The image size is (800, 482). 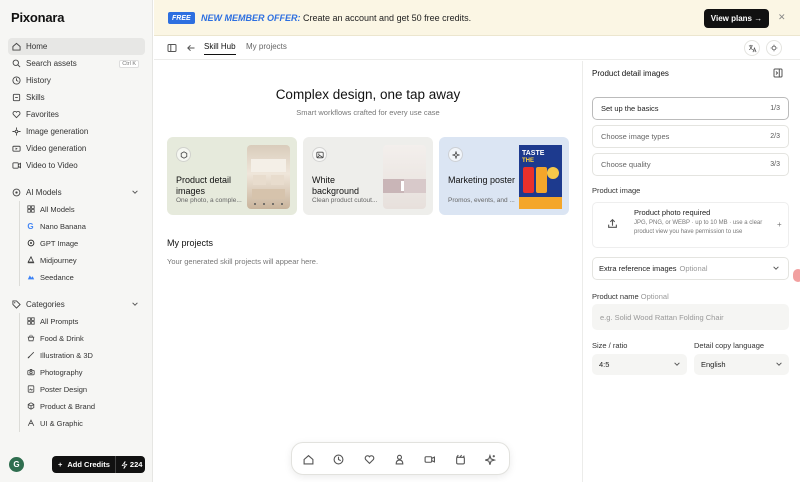 What do you see at coordinates (57, 131) in the screenshot?
I see `sidebar-item-label: Image generation` at bounding box center [57, 131].